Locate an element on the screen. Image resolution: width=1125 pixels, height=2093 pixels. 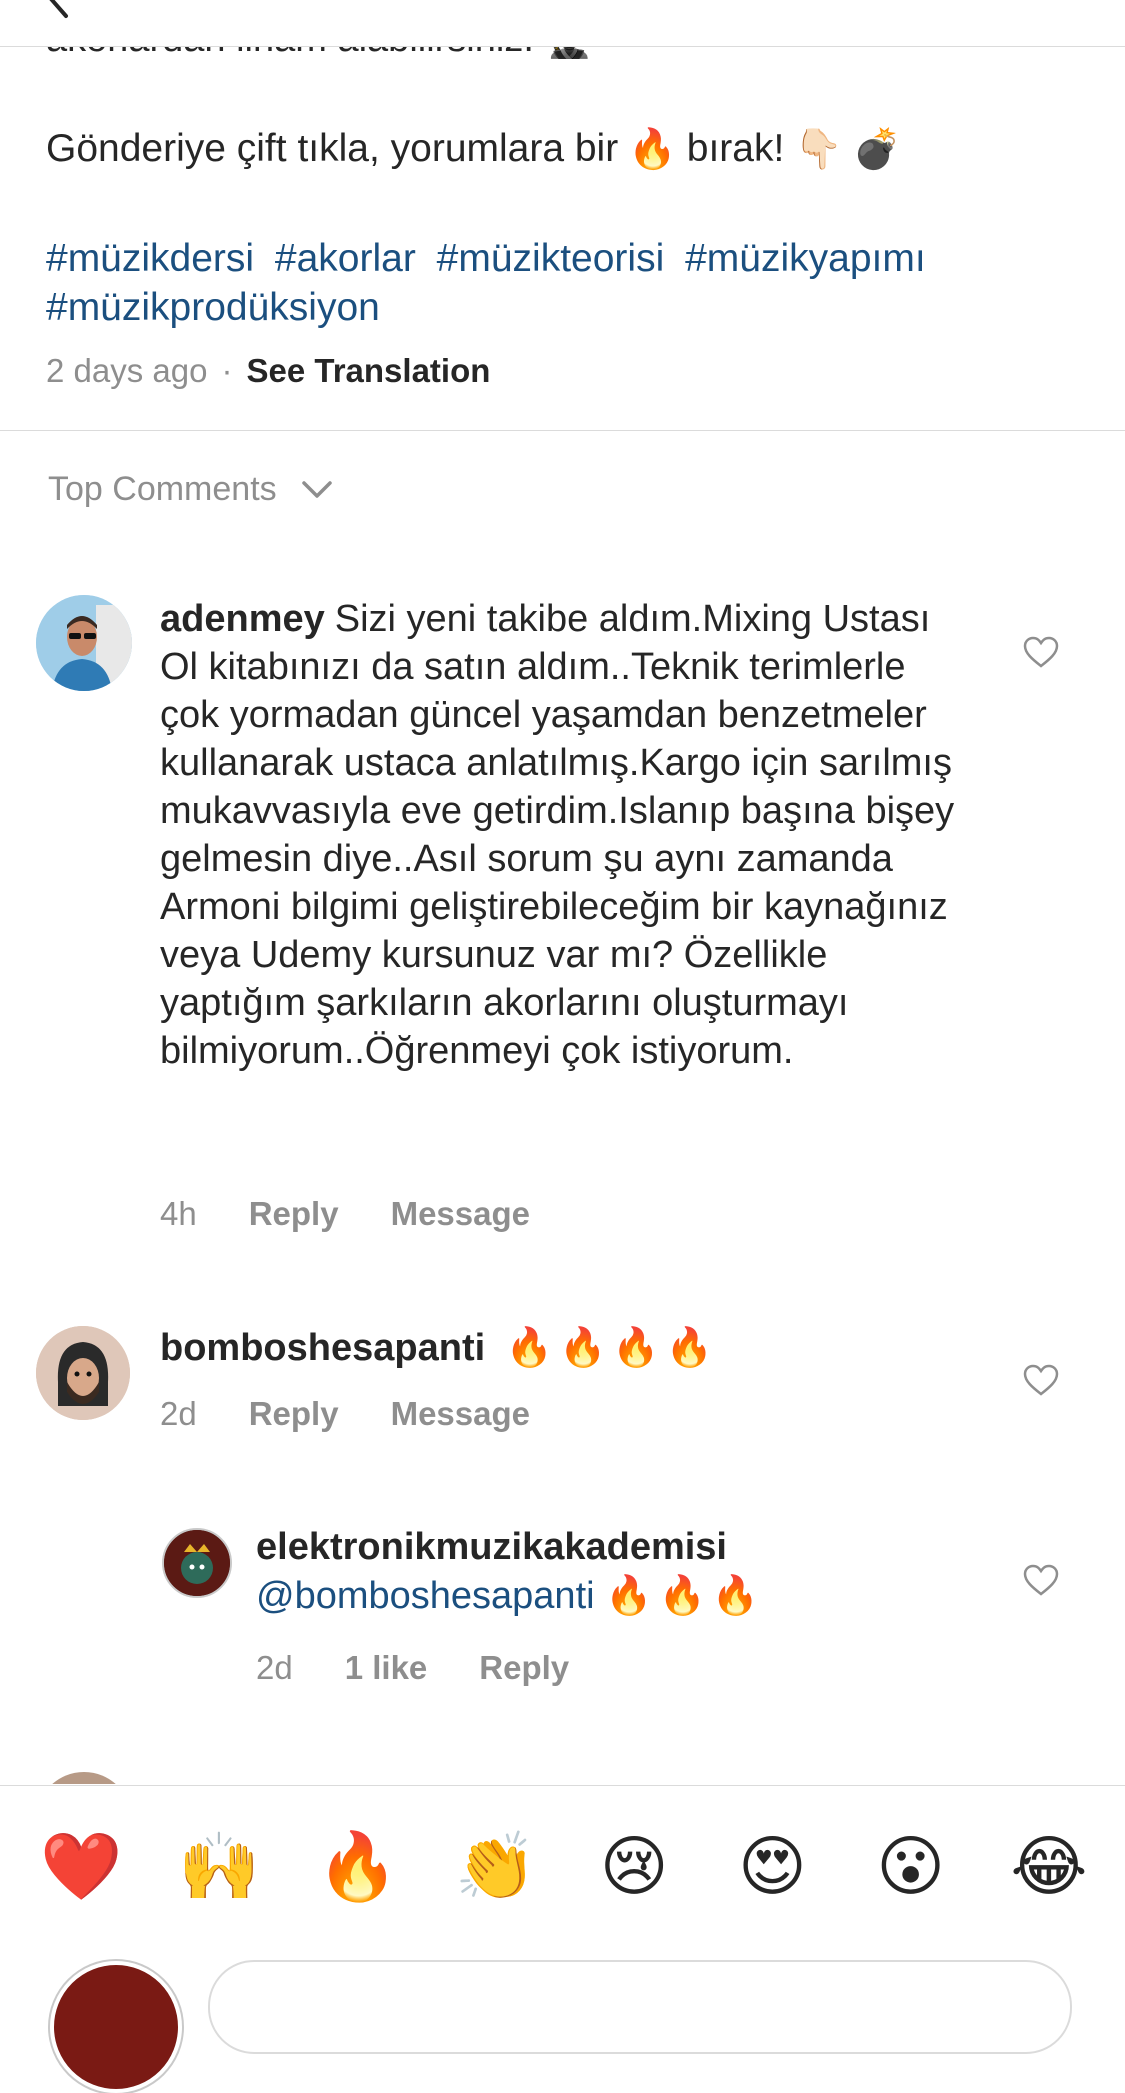
hashtag-link: #akorlar is located at coordinates (345, 258).